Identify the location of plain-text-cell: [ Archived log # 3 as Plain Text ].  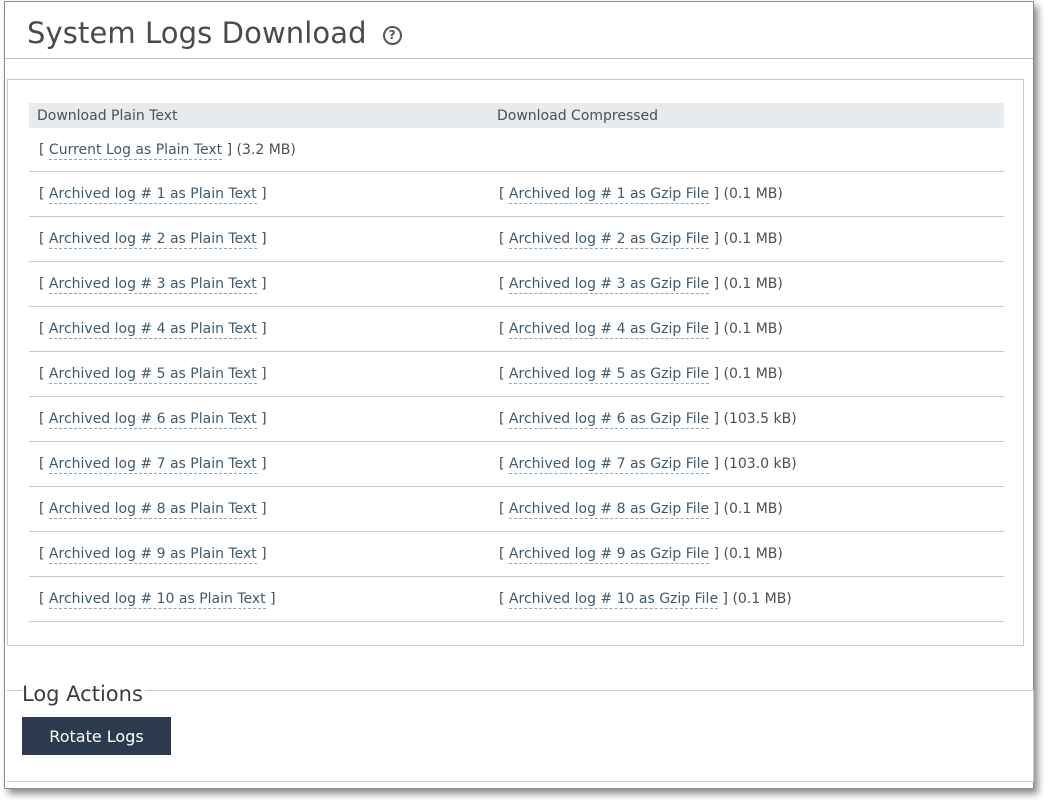
(153, 285).